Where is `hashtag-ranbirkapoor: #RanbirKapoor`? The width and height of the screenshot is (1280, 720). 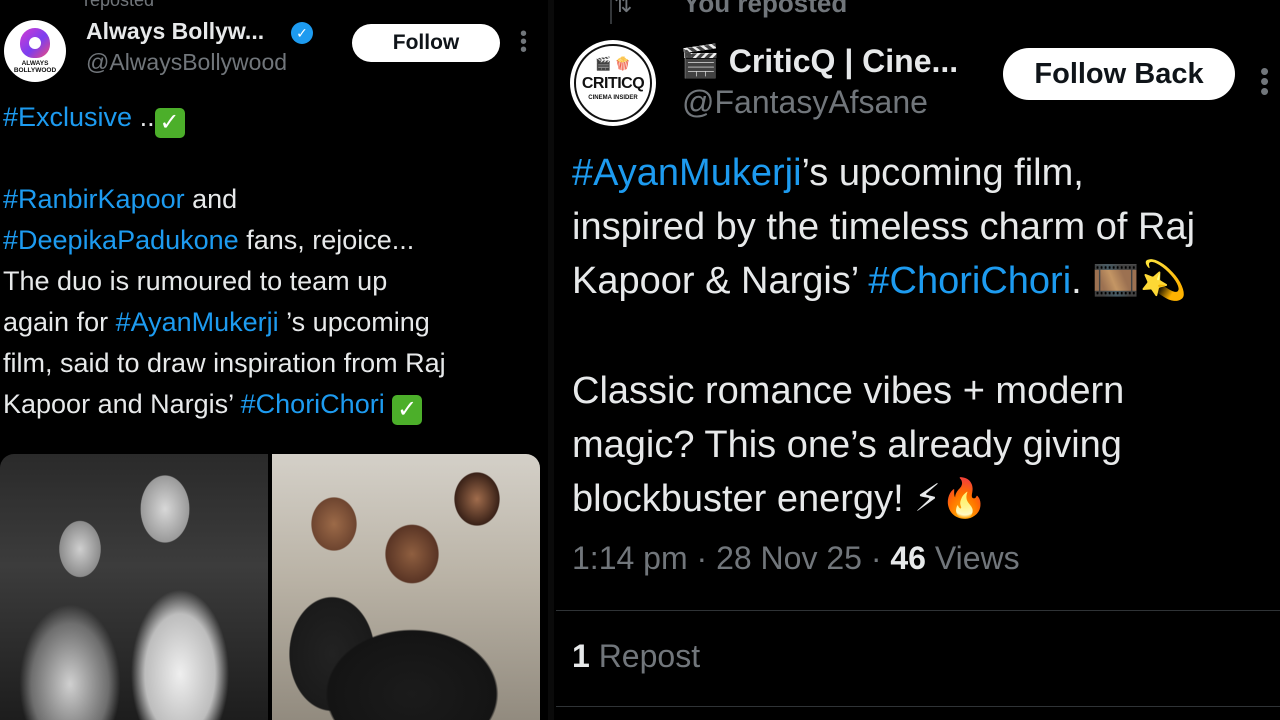
hashtag-ranbirkapoor: #RanbirKapoor is located at coordinates (94, 199).